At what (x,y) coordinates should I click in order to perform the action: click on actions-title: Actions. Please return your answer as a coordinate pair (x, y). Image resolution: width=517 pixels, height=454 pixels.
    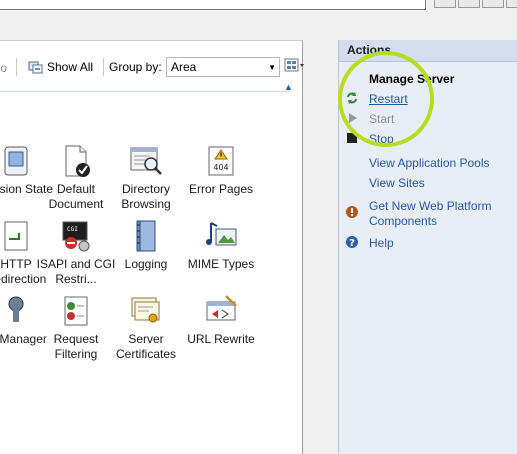
    Looking at the image, I should click on (369, 50).